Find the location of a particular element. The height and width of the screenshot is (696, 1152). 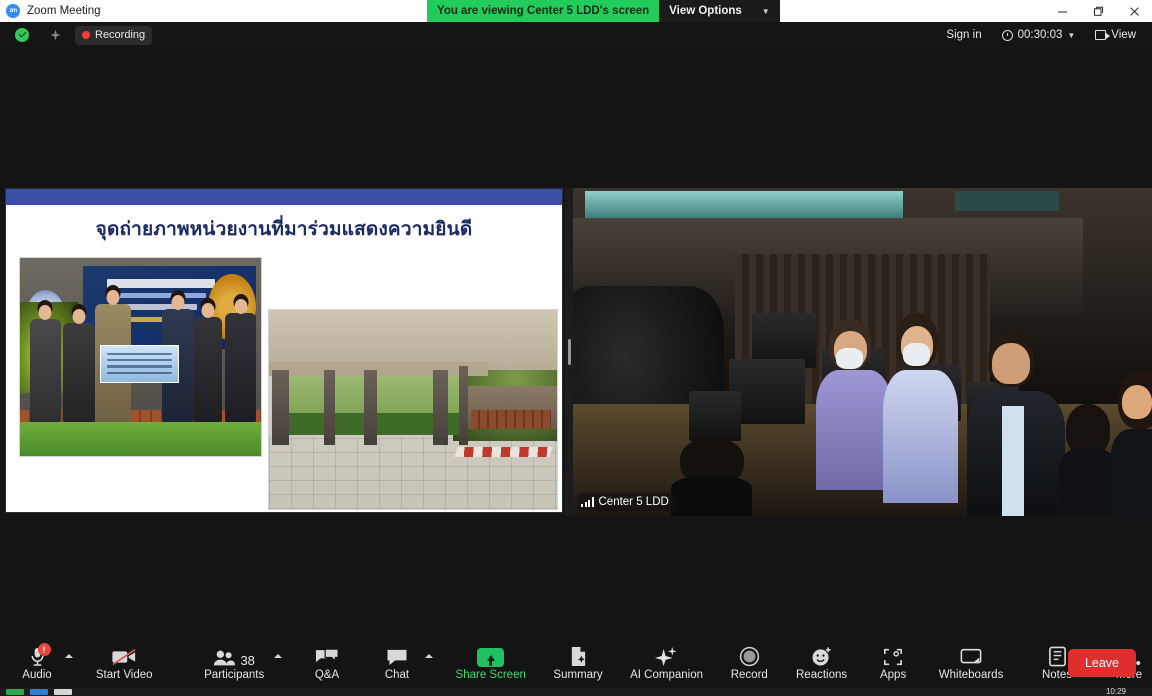

taskbar-clock: 10:29 is located at coordinates (1115, 691).